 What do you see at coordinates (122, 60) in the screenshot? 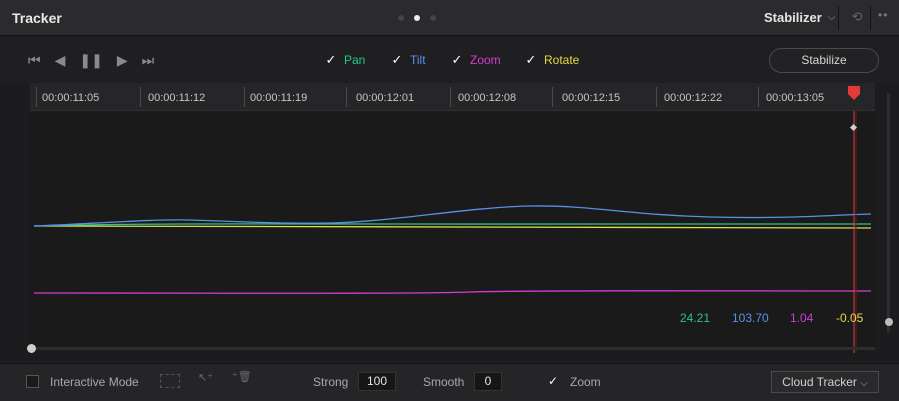
I see `play-icon: ▶` at bounding box center [122, 60].